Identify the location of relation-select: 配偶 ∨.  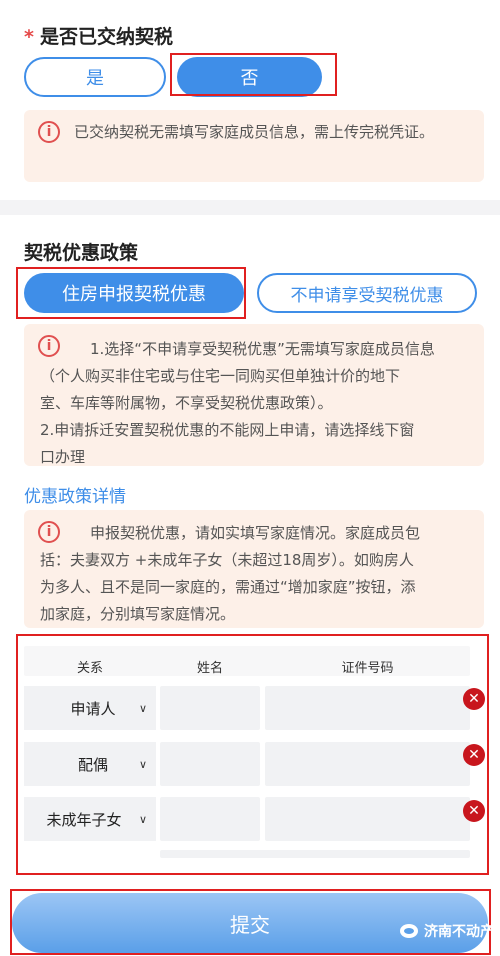
(90, 764).